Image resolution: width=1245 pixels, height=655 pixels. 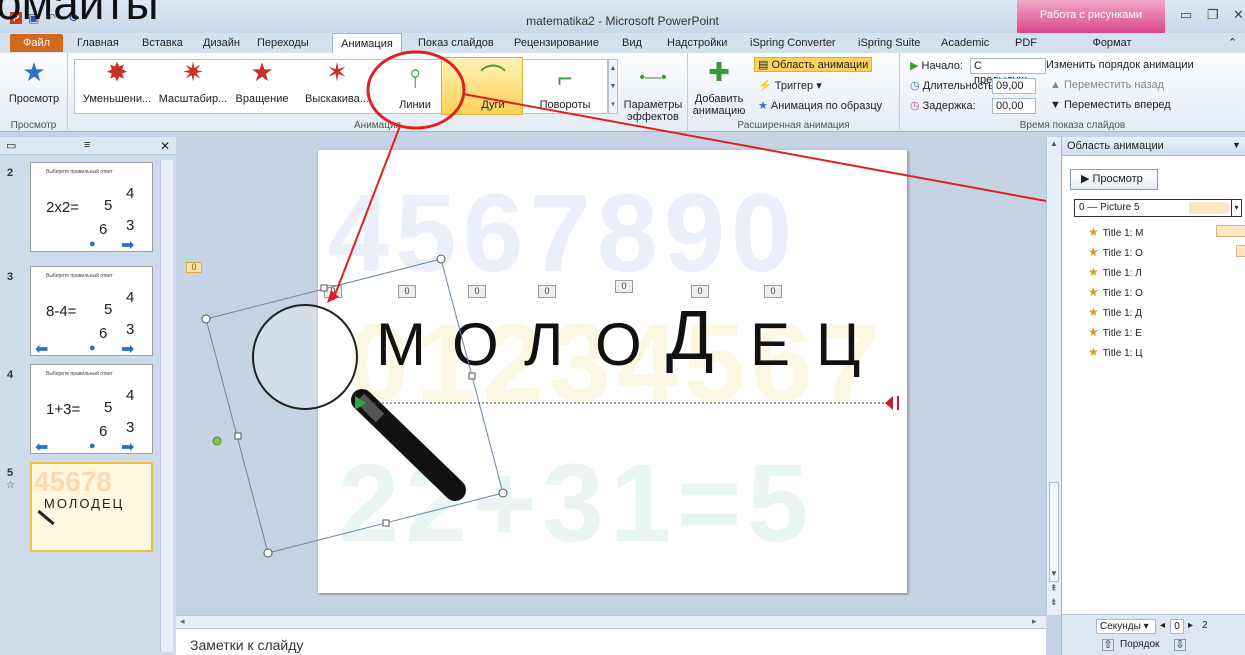 What do you see at coordinates (1054, 602) in the screenshot?
I see `next-slide-icon: ⇟` at bounding box center [1054, 602].